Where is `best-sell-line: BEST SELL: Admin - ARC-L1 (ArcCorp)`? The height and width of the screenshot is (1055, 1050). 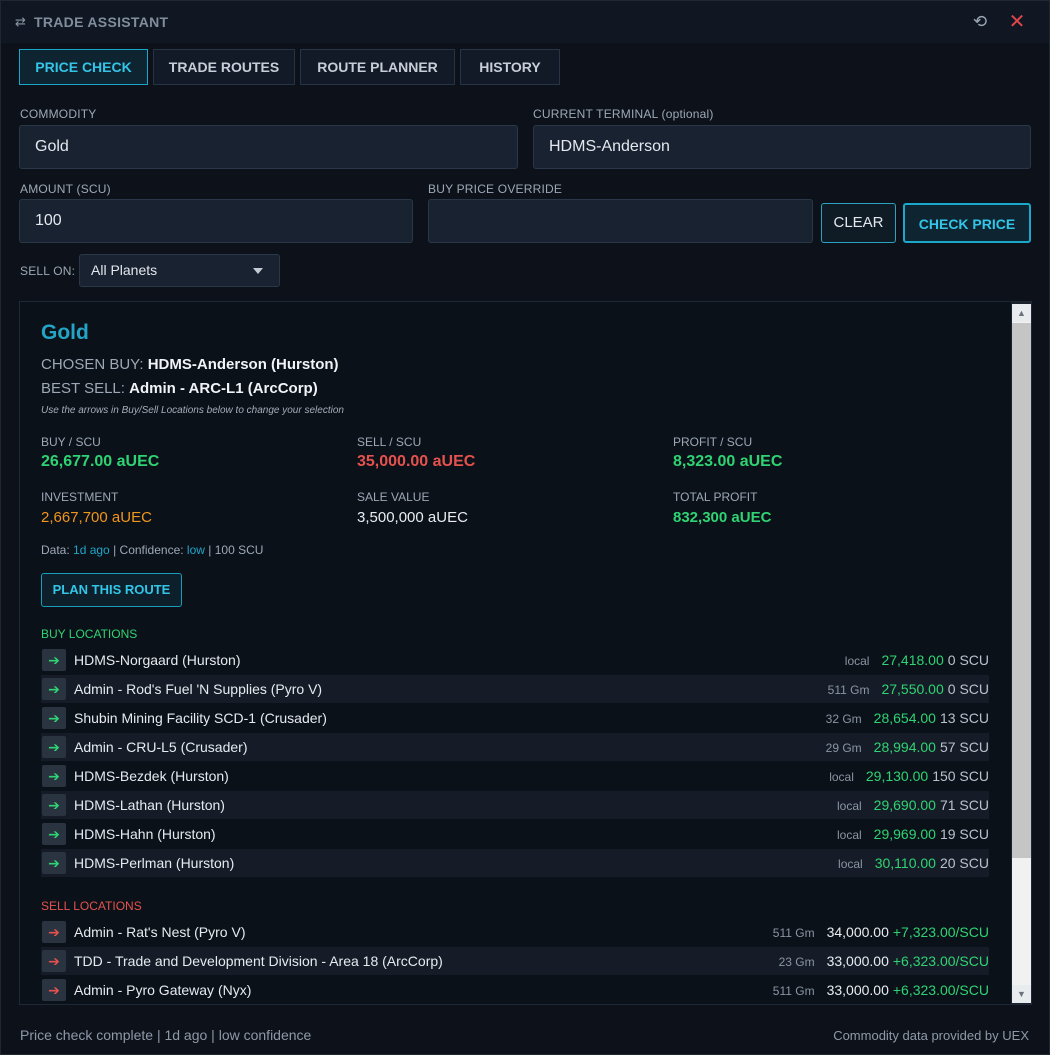
best-sell-line: BEST SELL: Admin - ARC-L1 (ArcCorp) is located at coordinates (179, 388).